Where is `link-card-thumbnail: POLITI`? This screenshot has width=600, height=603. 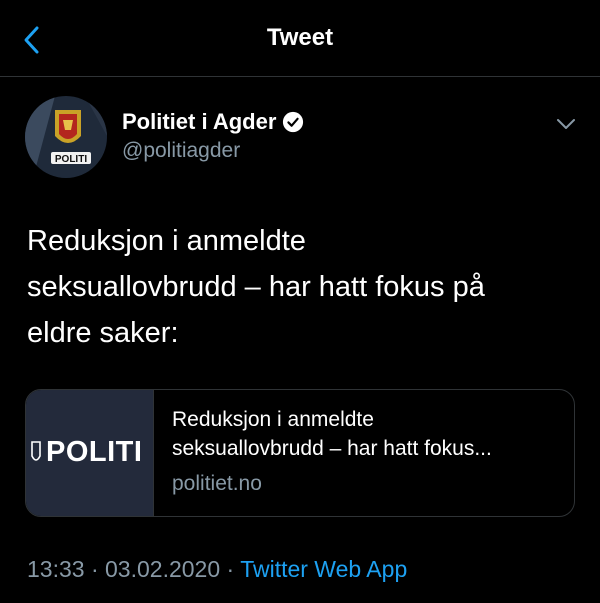
link-card-thumbnail: POLITI is located at coordinates (90, 453).